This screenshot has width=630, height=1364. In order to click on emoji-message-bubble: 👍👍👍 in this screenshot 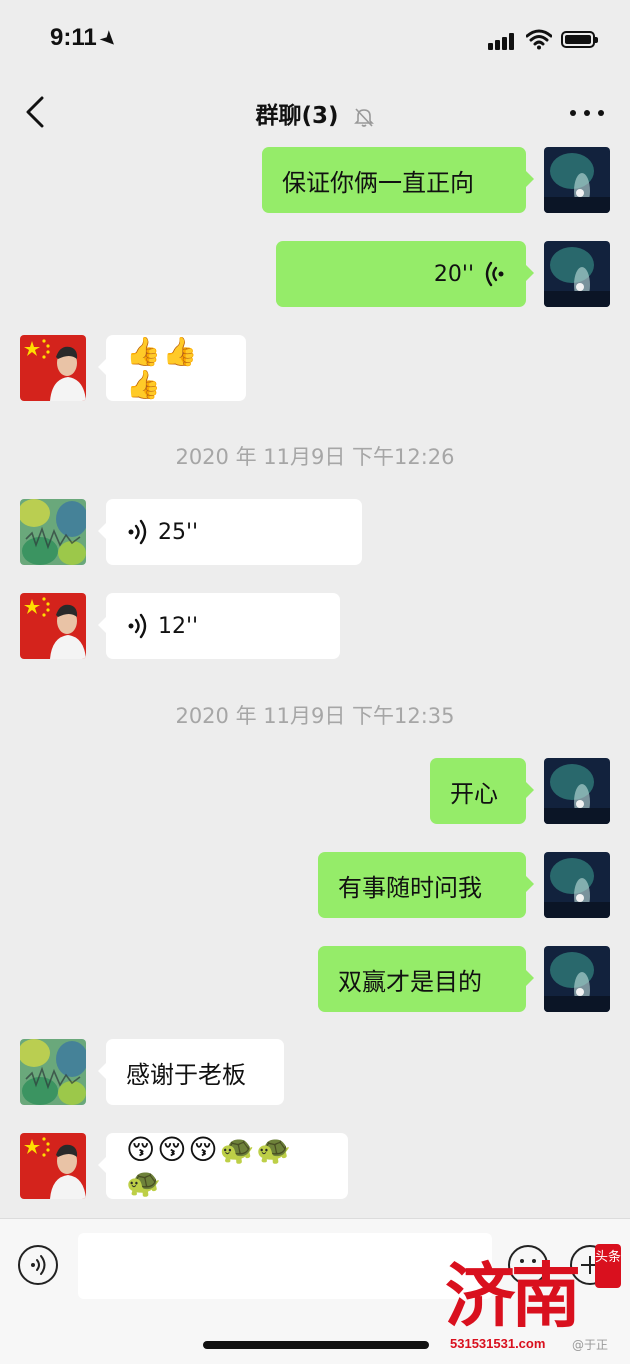, I will do `click(172, 368)`.